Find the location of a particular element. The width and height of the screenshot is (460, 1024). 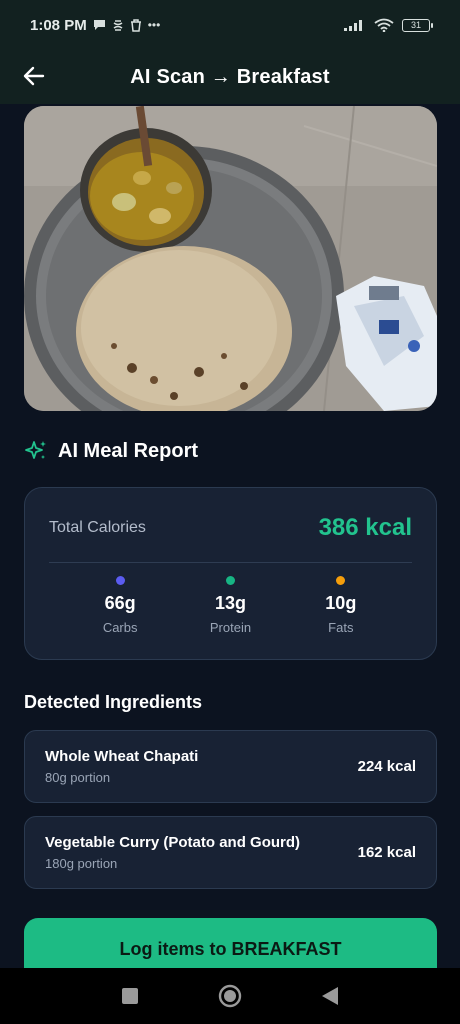

ingredient-name: Vegetable Curry (Potato and Gourd) is located at coordinates (173, 842).